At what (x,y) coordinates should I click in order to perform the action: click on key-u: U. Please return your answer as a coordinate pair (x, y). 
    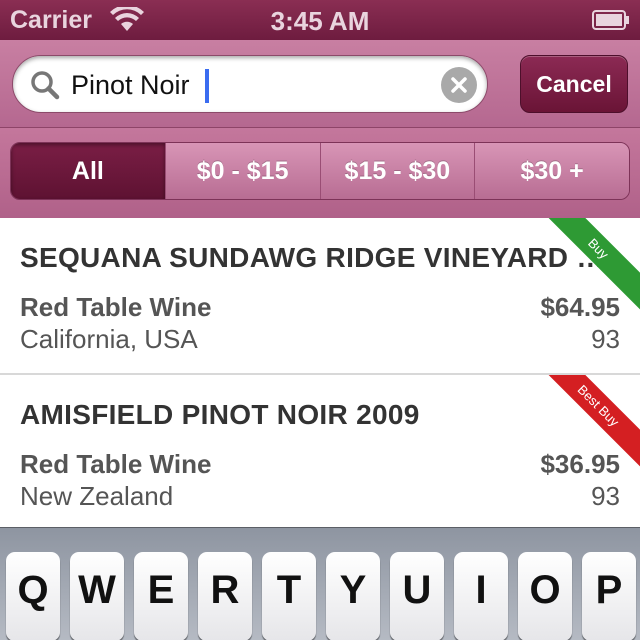
    Looking at the image, I should click on (417, 596).